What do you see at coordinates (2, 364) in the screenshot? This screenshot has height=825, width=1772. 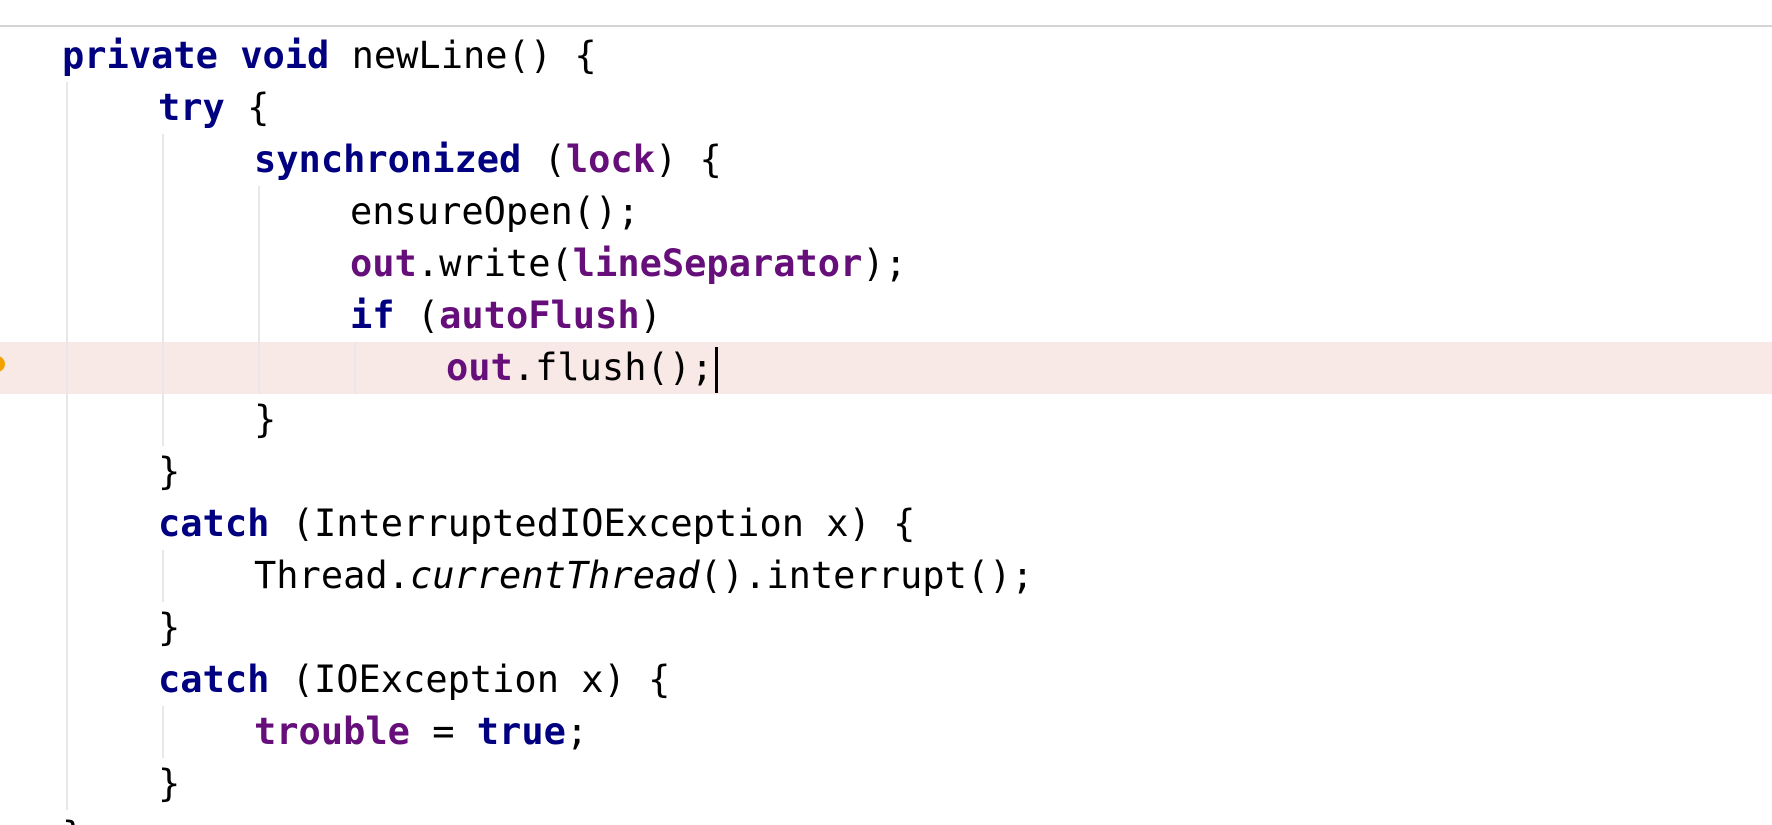 I see `intention-bulb-icon` at bounding box center [2, 364].